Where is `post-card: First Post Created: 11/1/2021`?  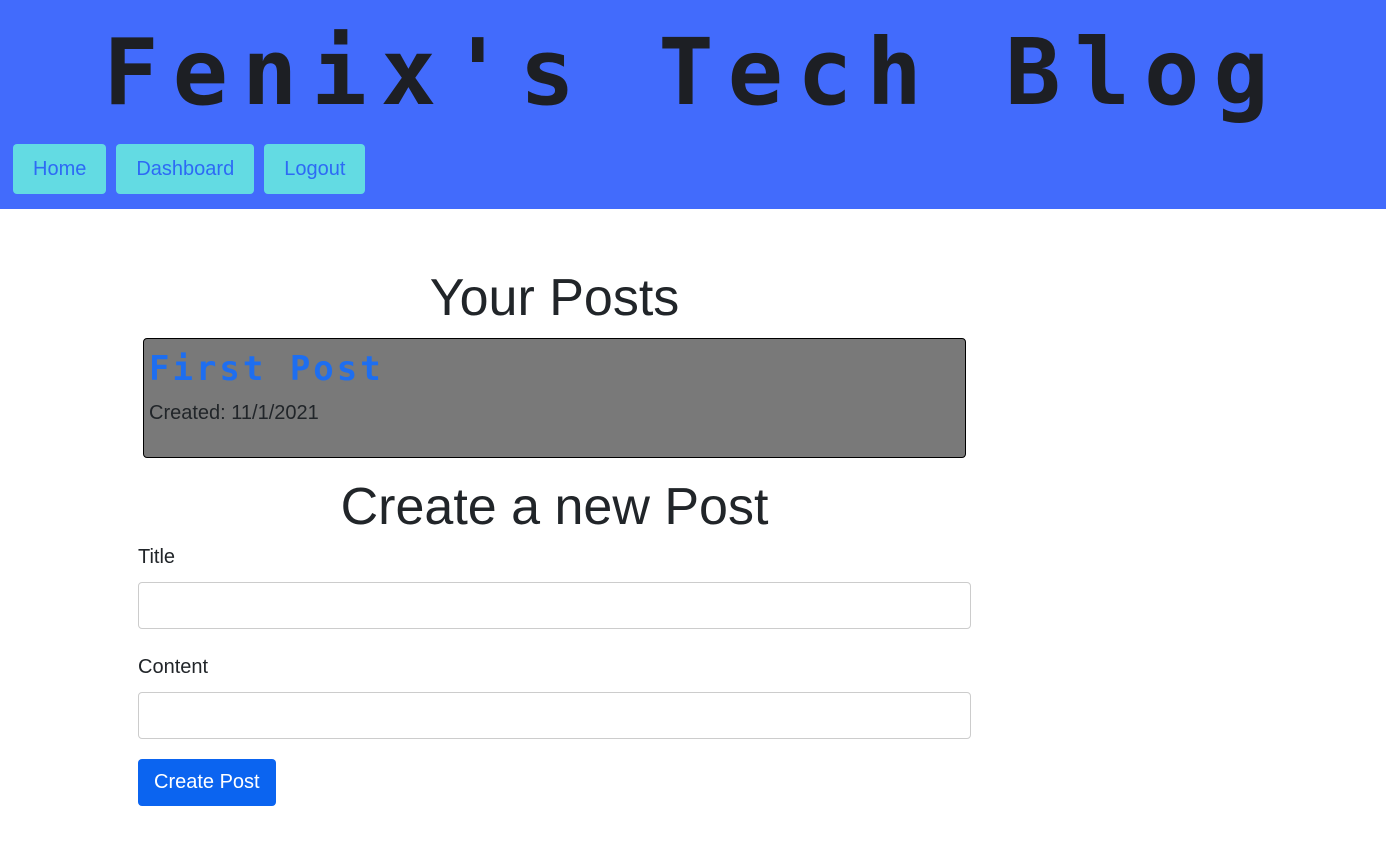
post-card: First Post Created: 11/1/2021 is located at coordinates (554, 398).